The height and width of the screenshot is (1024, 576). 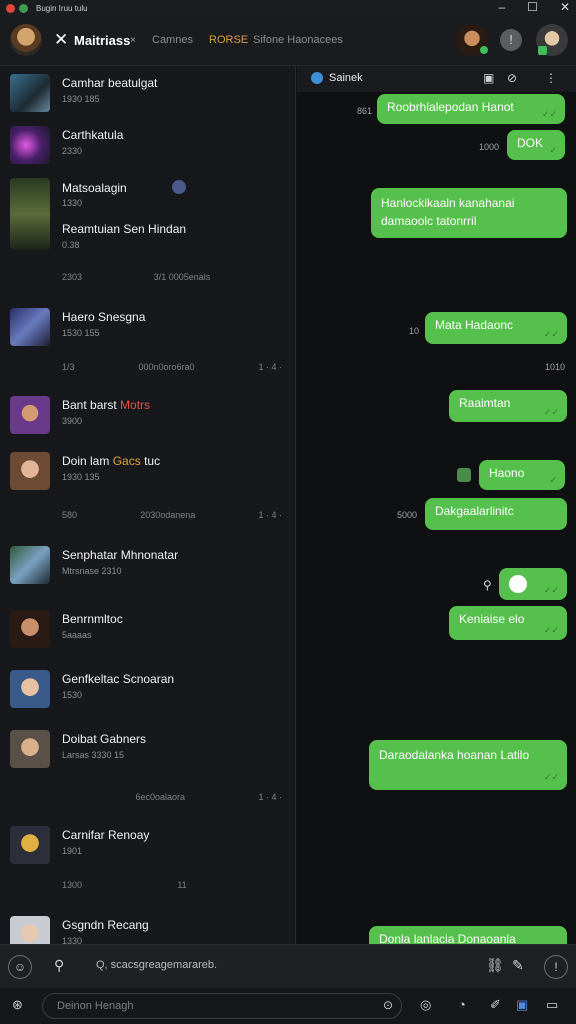 I want to click on mic-icon: !, so click(x=556, y=967).